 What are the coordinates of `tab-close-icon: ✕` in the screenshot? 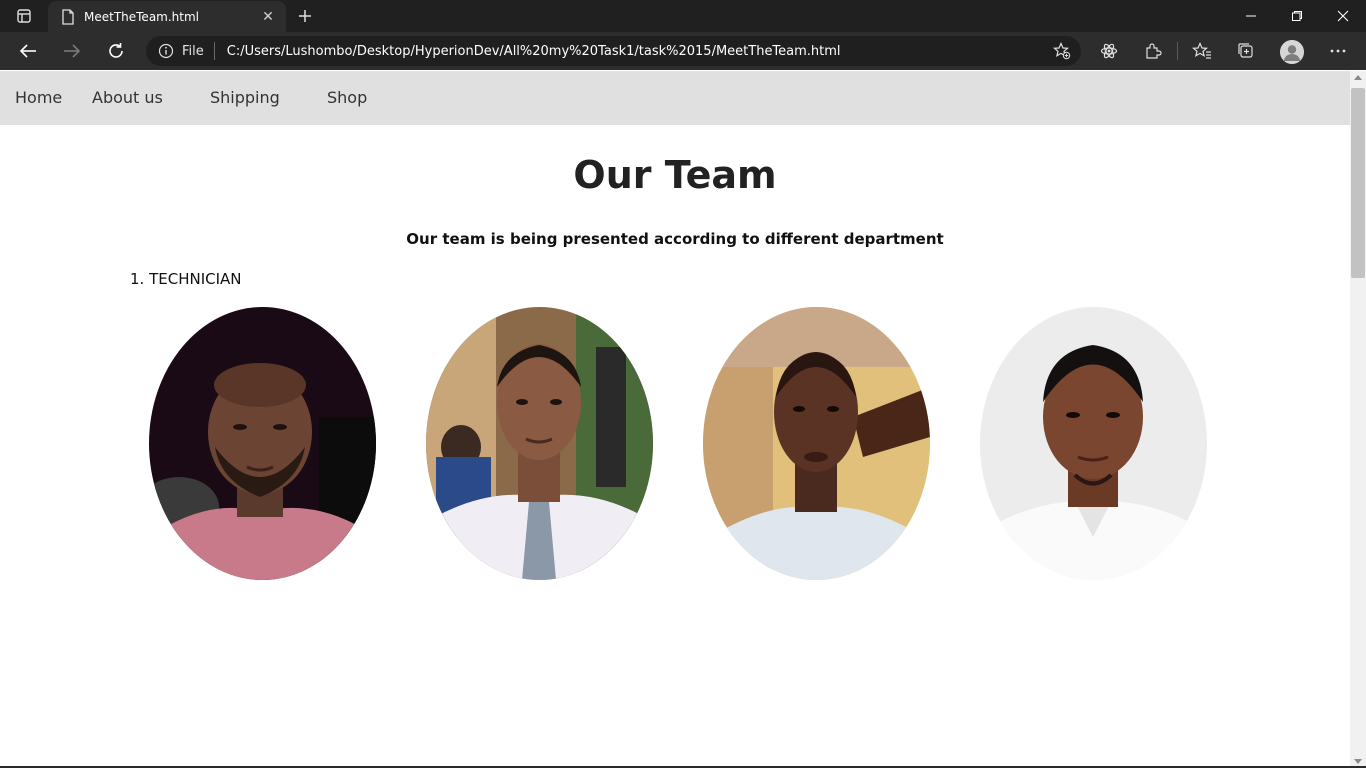 It's located at (268, 17).